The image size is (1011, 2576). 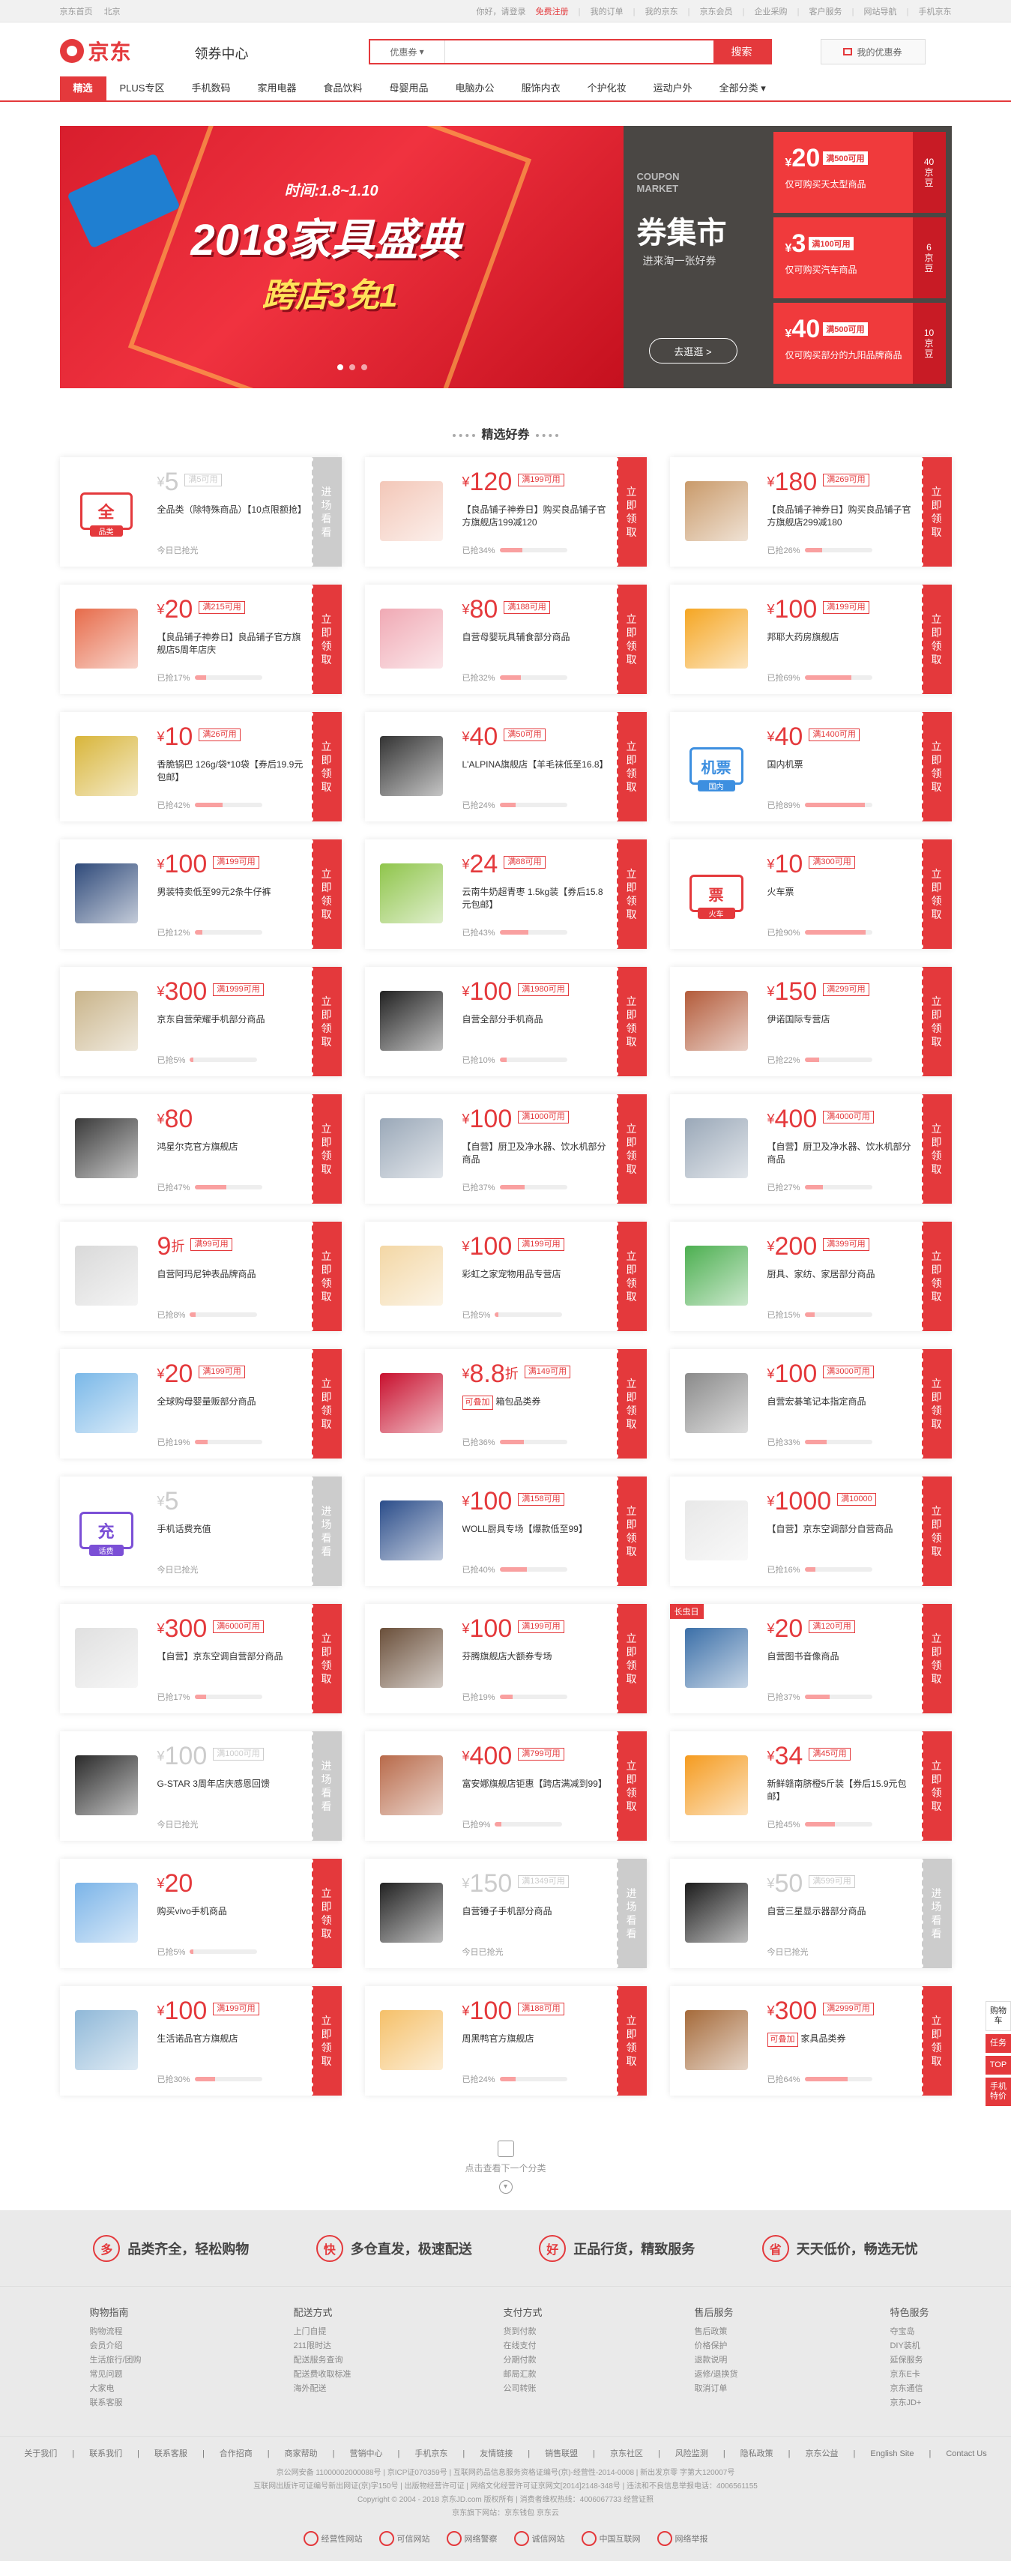 I want to click on market-coupon-beans: 10京豆, so click(x=929, y=344).